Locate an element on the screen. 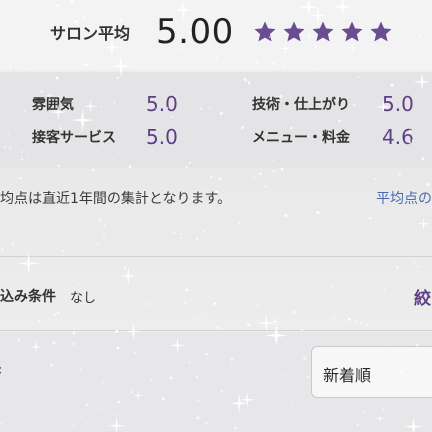 The width and height of the screenshot is (432, 432). filter-button: 絞 is located at coordinates (422, 296).